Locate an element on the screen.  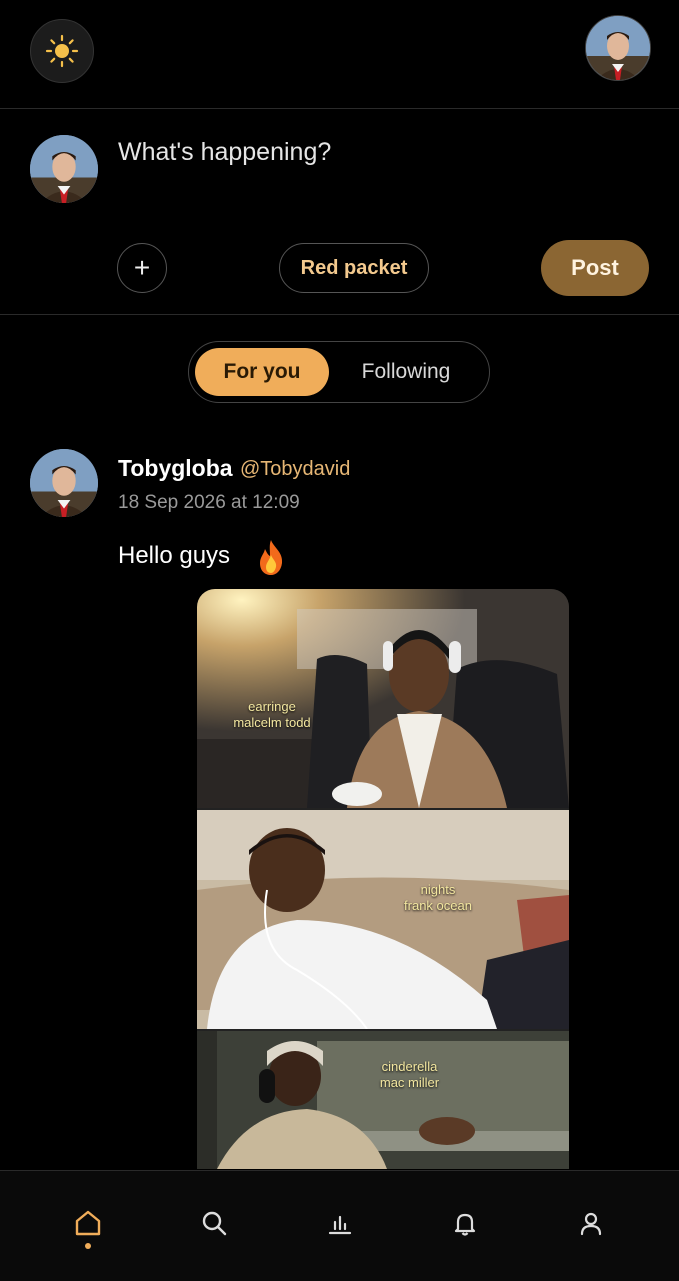
media-image-1: earringe malcelm todd is located at coordinates (383, 698).